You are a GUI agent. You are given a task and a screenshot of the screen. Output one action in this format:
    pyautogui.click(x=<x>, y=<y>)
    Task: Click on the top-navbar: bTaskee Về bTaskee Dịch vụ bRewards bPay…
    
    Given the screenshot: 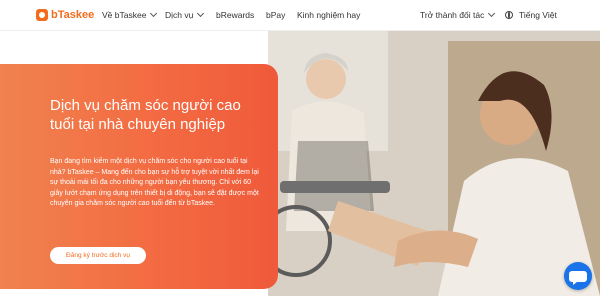 What is the action you would take?
    pyautogui.click(x=300, y=15)
    